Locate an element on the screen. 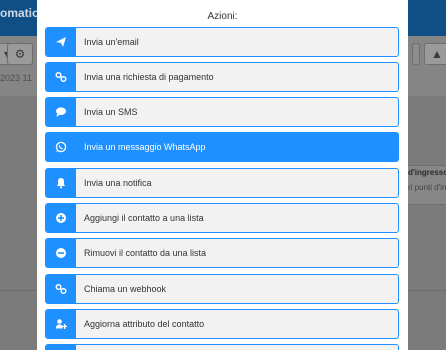 The image size is (446, 350). action-label: Invia un messaggio WhatsApp is located at coordinates (145, 147).